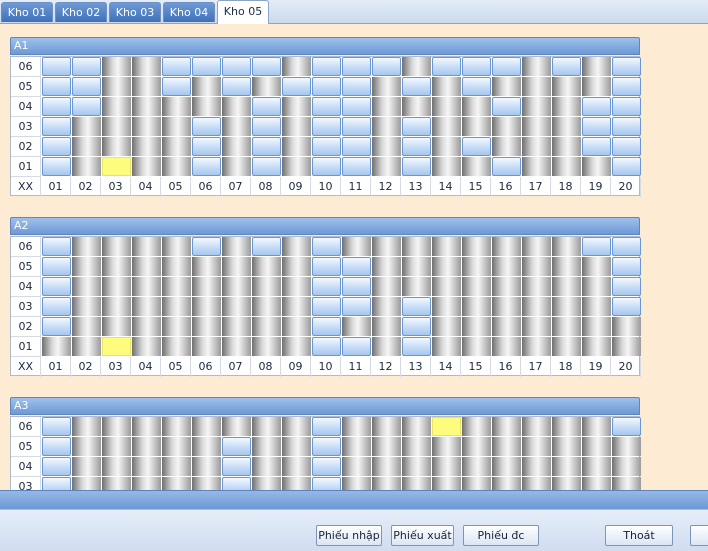  What do you see at coordinates (81, 12) in the screenshot?
I see `tab-kho-02: Kho 02` at bounding box center [81, 12].